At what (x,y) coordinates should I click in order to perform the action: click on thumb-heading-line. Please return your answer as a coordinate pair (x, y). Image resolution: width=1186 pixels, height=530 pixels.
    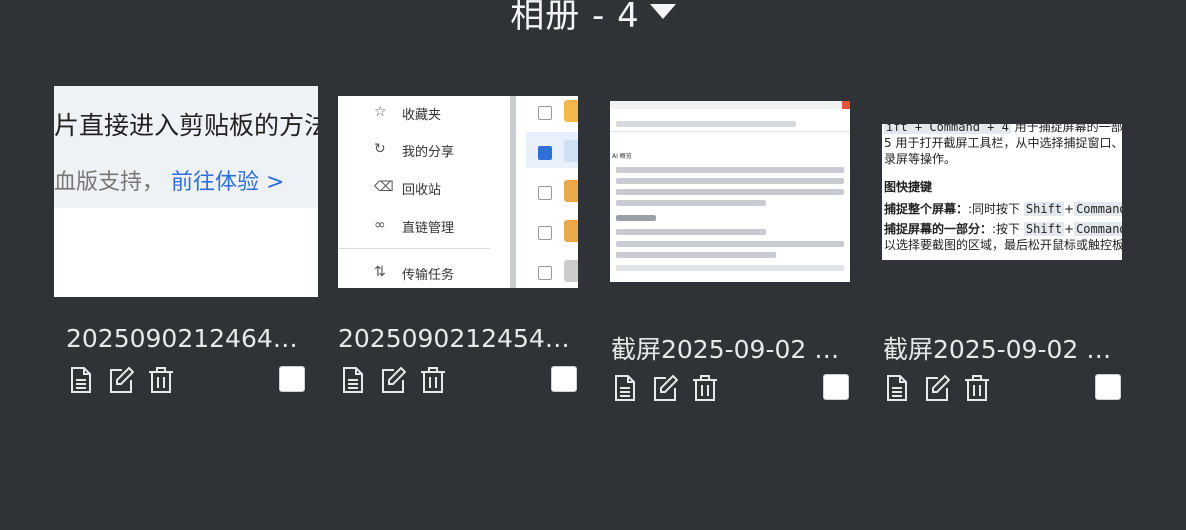
    Looking at the image, I should click on (636, 218).